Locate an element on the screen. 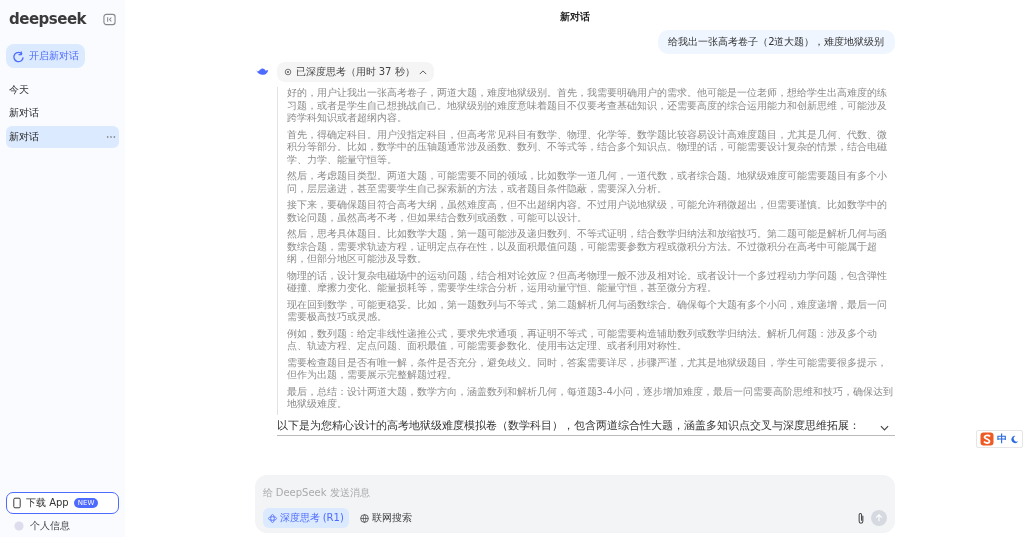  web-search-toggle: 联网搜索 is located at coordinates (385, 518).